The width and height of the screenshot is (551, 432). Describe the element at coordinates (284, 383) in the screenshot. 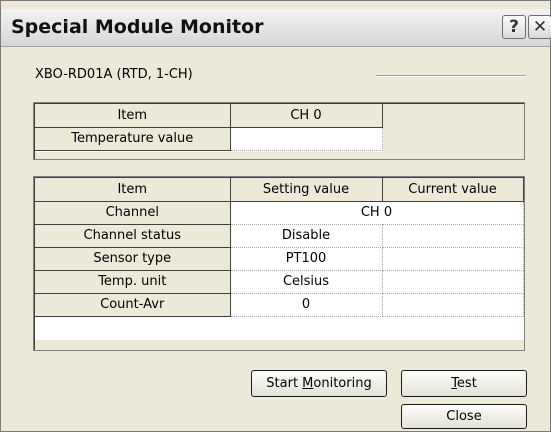

I see `start-monitoring-label-prefix: Start` at that location.